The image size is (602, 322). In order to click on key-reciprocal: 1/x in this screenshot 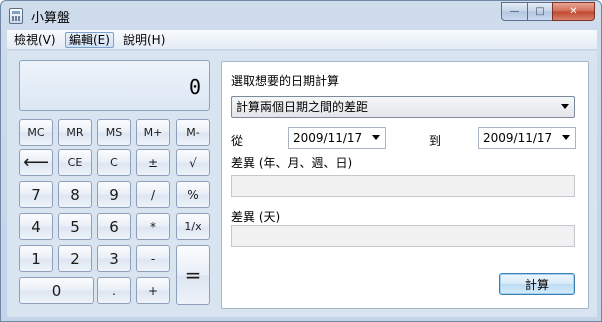, I will do `click(193, 226)`.